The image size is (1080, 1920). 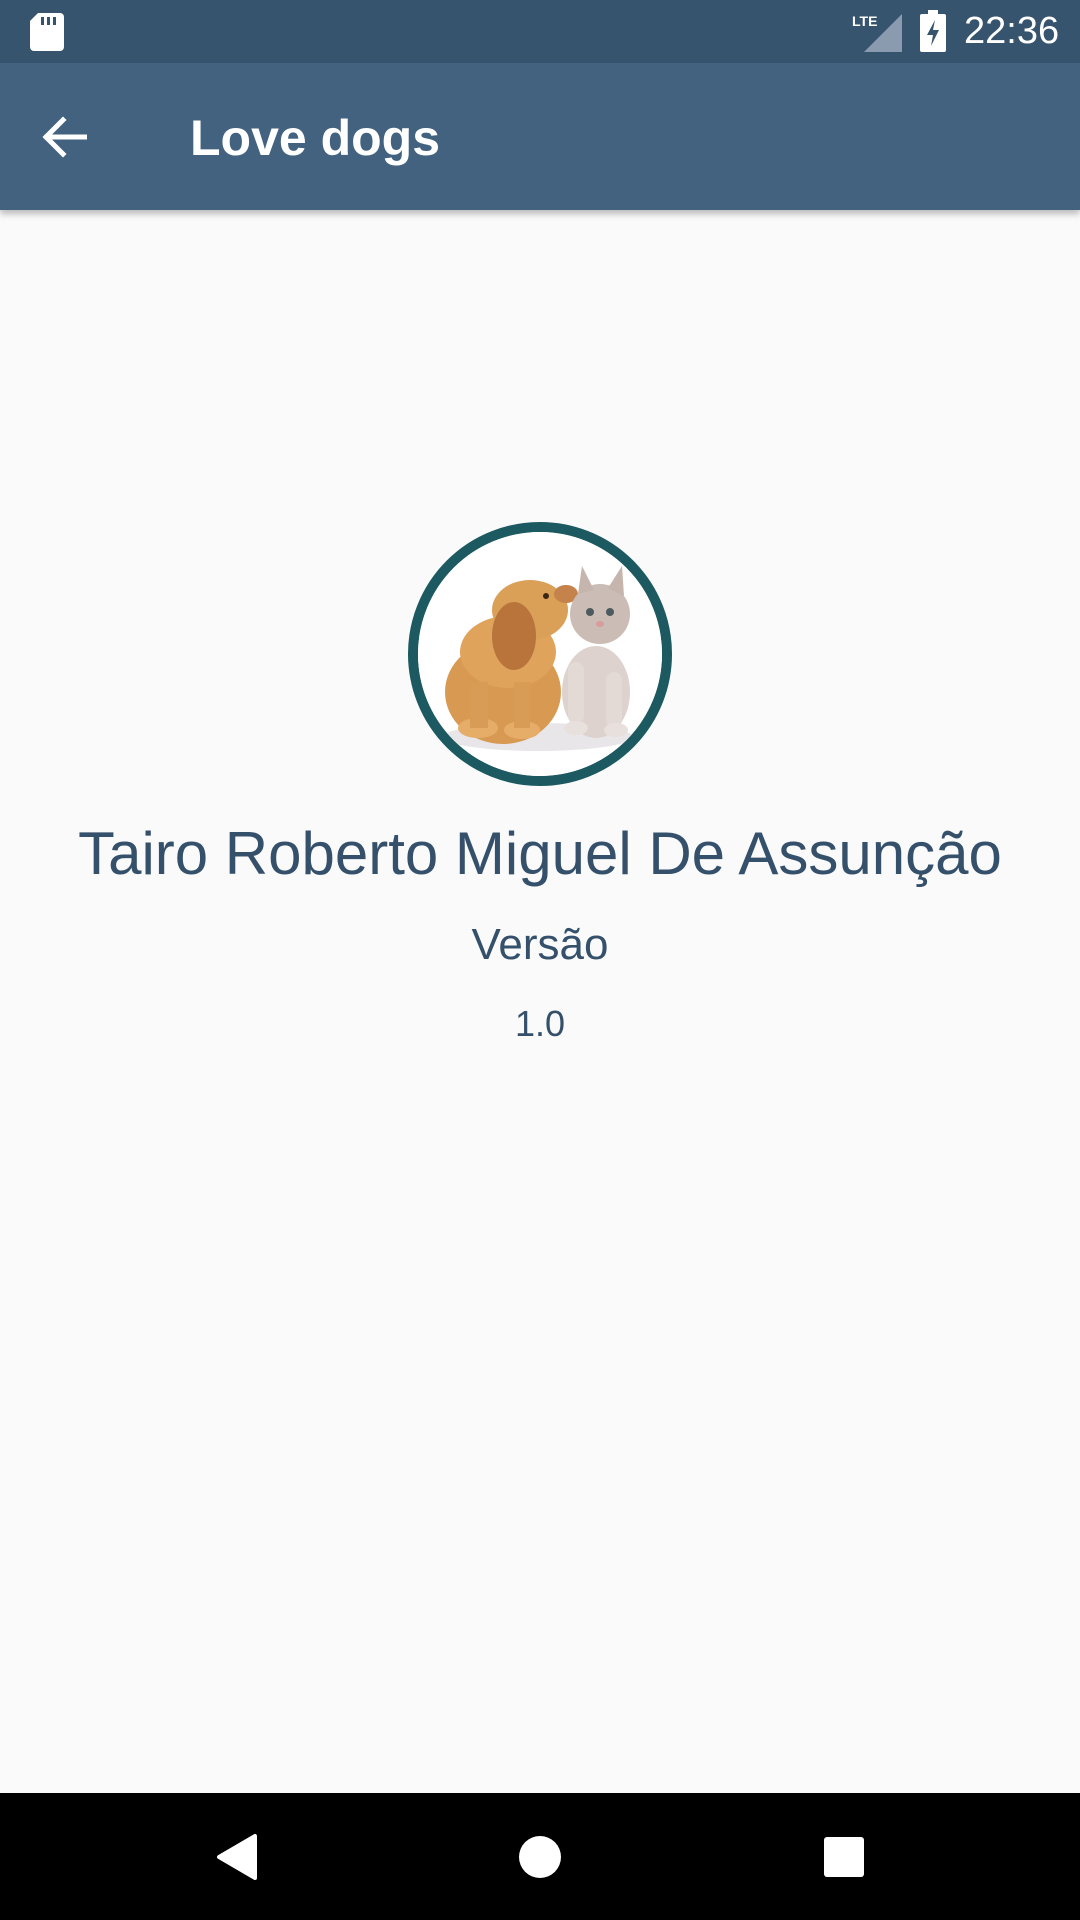 What do you see at coordinates (540, 1023) in the screenshot?
I see `version-value: 1.0` at bounding box center [540, 1023].